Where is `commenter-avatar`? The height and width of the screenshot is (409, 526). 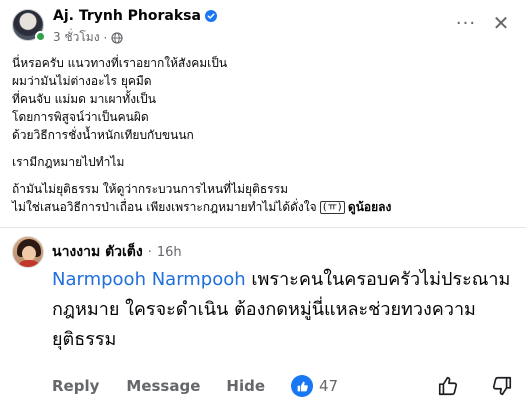 commenter-avatar is located at coordinates (28, 252).